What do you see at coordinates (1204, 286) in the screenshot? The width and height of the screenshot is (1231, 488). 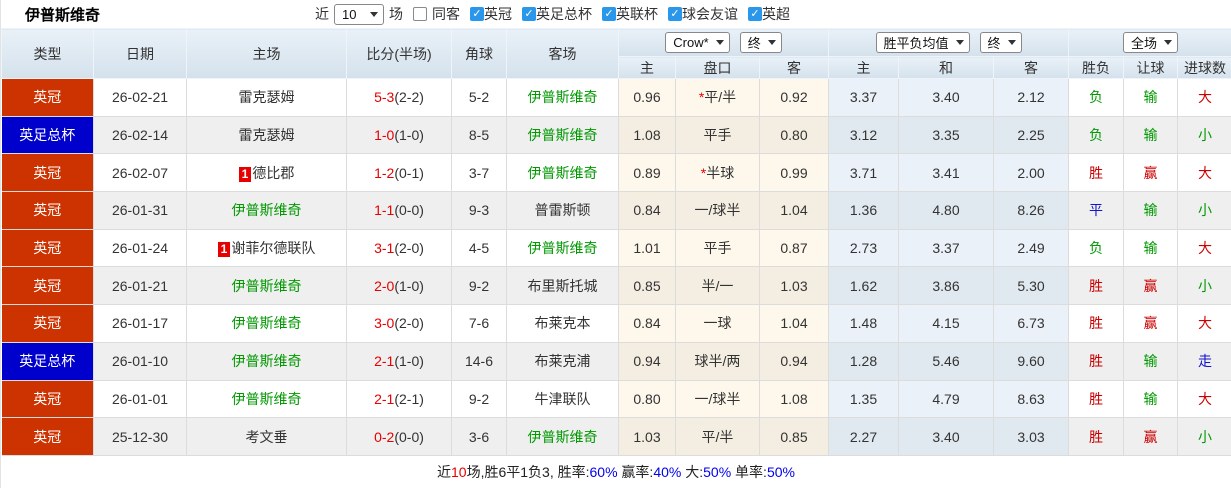 I see `goals-result: 小` at bounding box center [1204, 286].